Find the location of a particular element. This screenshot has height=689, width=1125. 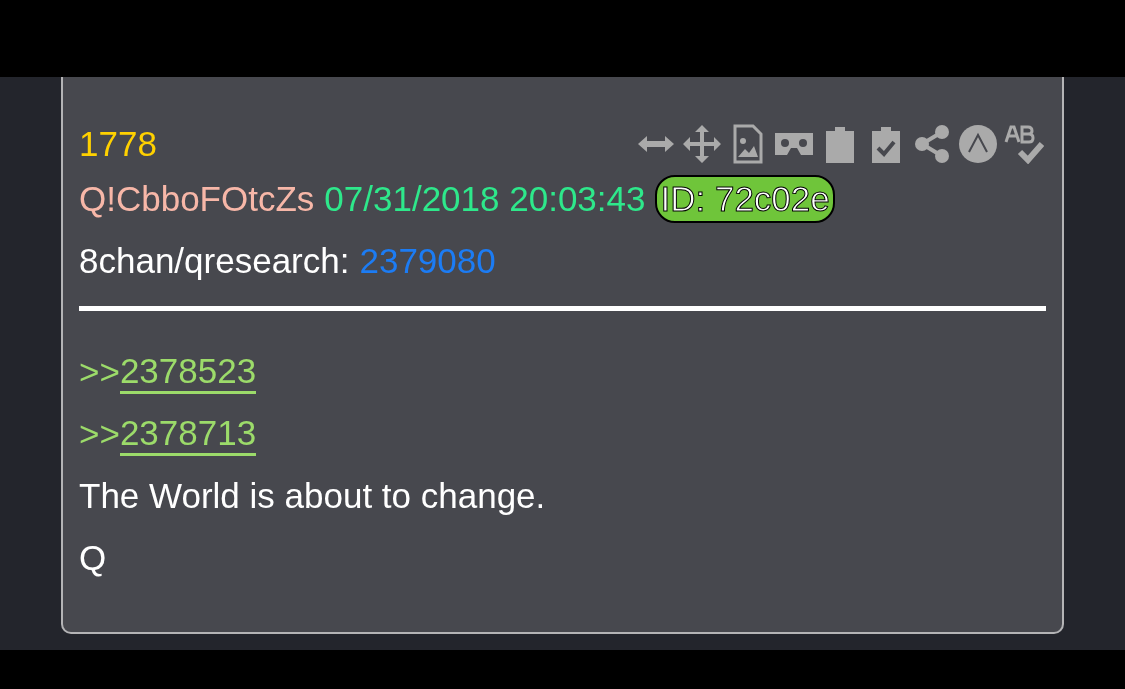

post-timestamp: 07/31/2018 20:03:43 is located at coordinates (485, 199).